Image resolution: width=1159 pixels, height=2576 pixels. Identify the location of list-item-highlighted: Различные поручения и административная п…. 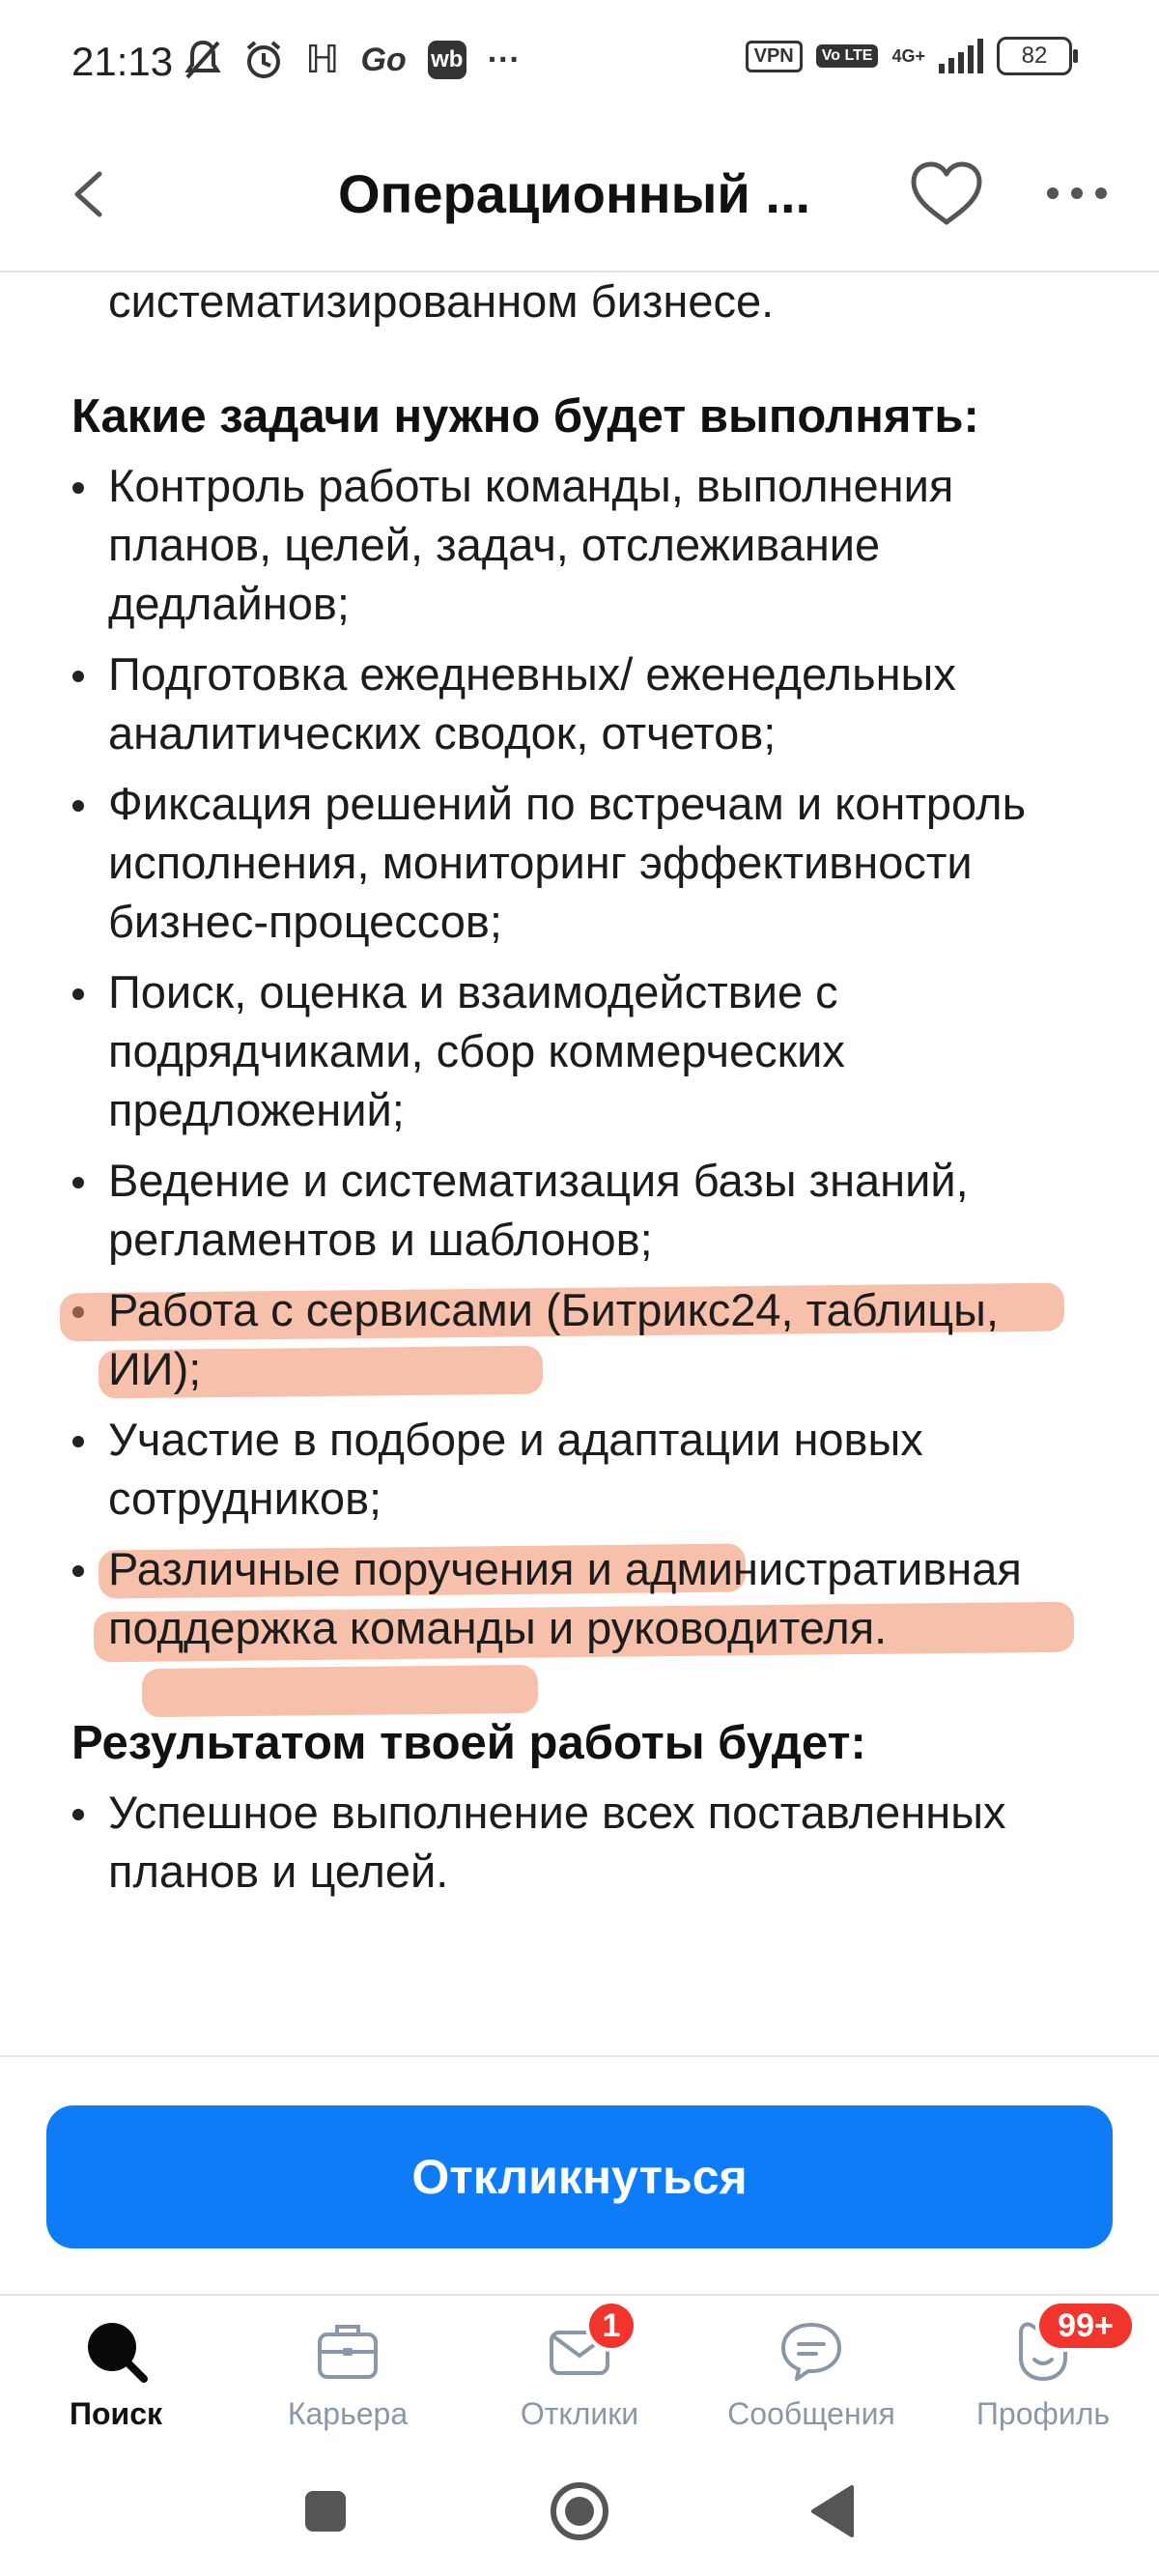
(587, 1629).